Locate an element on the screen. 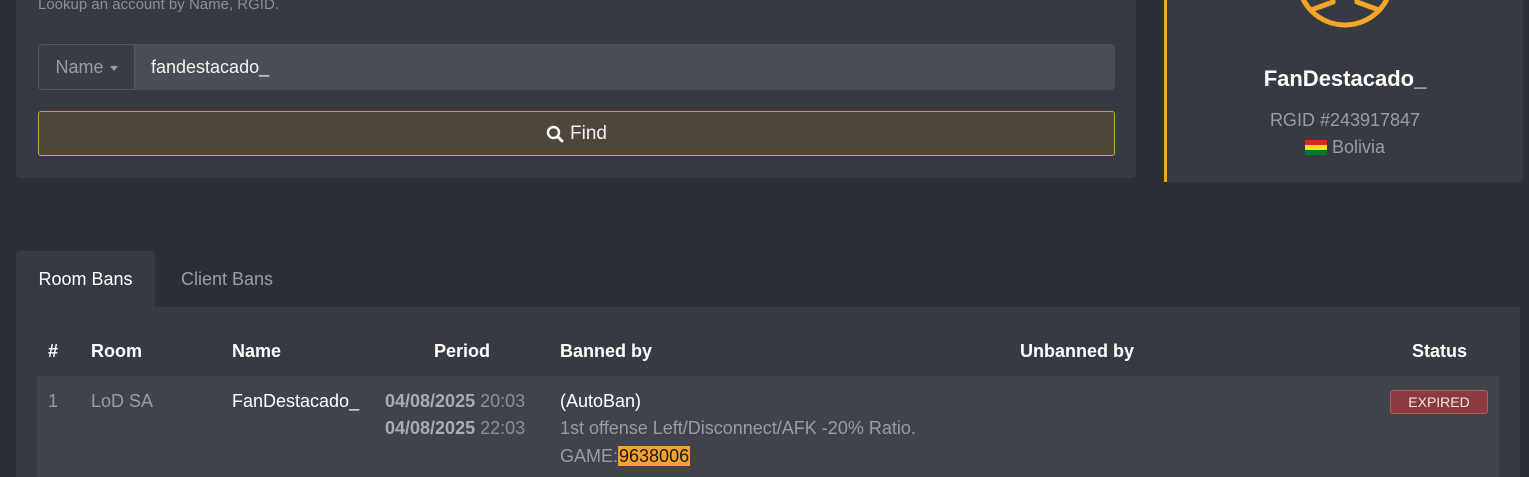 The image size is (1529, 477). row-game-ref: GAME:9638006 is located at coordinates (625, 456).